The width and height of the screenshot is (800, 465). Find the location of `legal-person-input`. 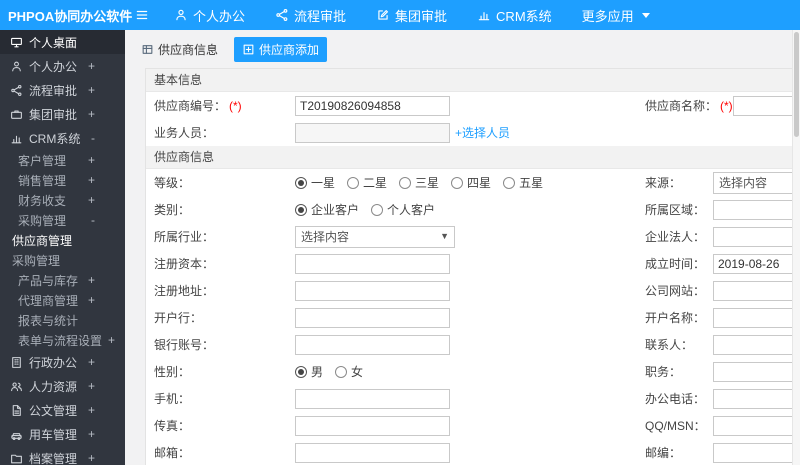

legal-person-input is located at coordinates (756, 236).